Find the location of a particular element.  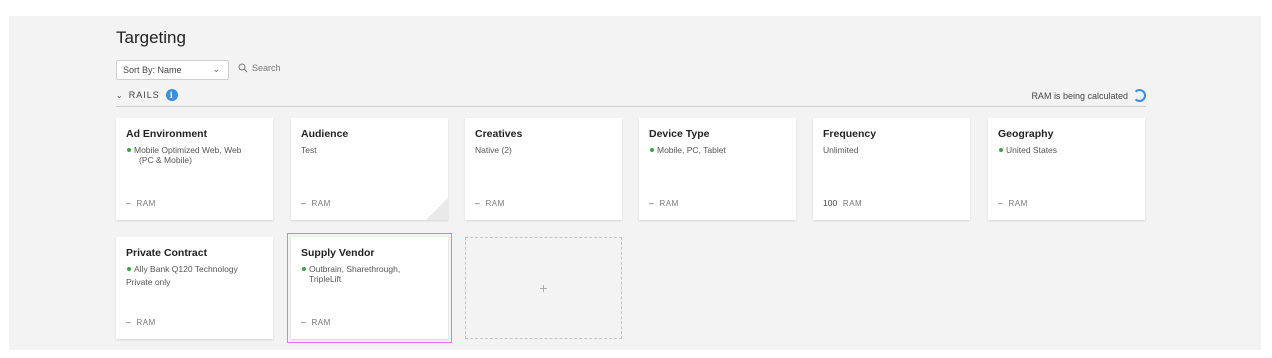

info-icon: i is located at coordinates (171, 95).